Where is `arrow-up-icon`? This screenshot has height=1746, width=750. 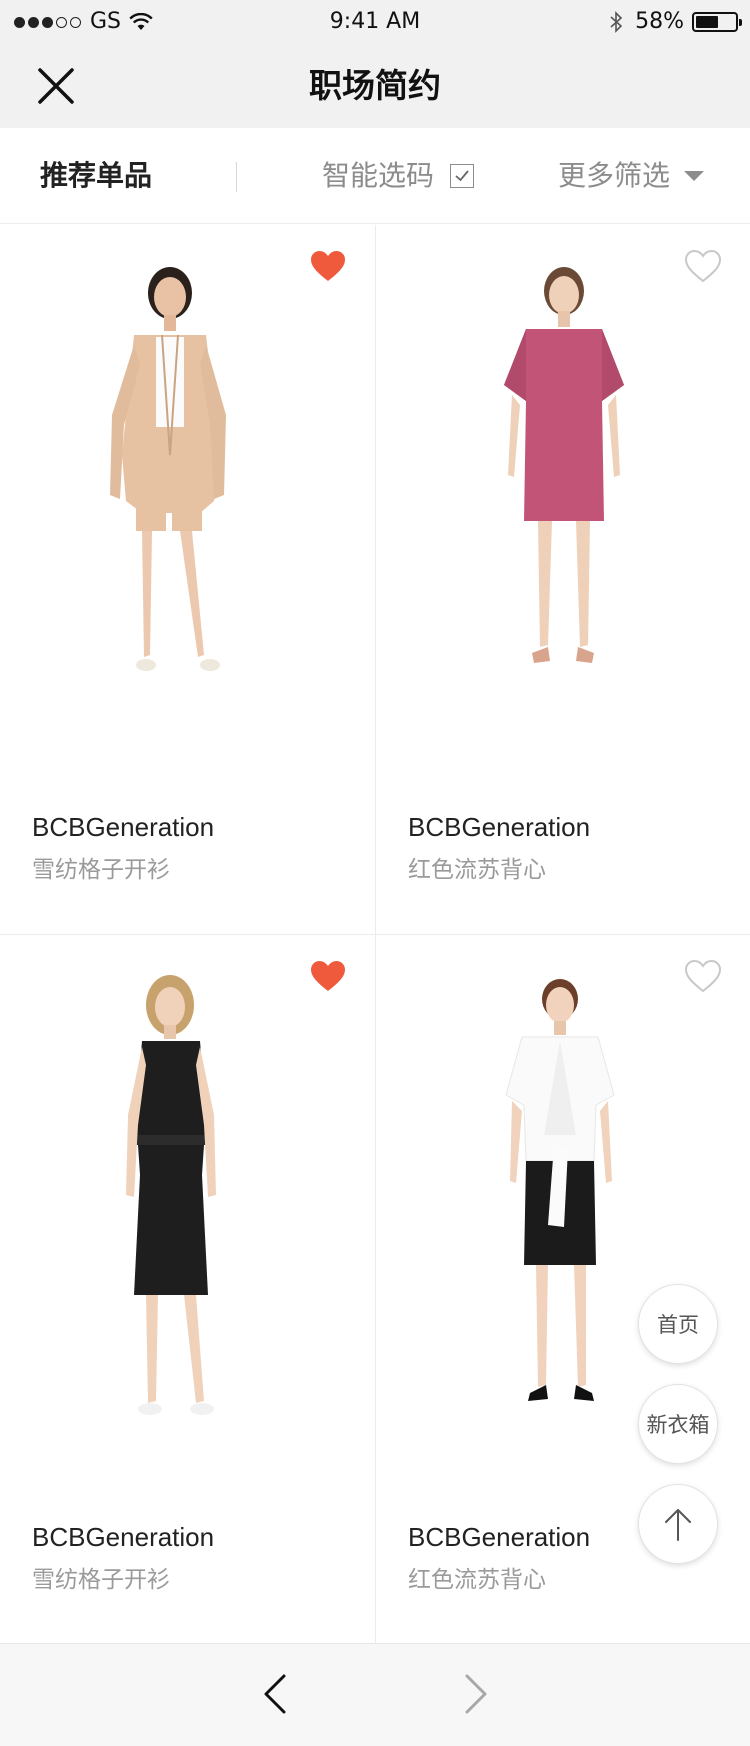 arrow-up-icon is located at coordinates (678, 1525).